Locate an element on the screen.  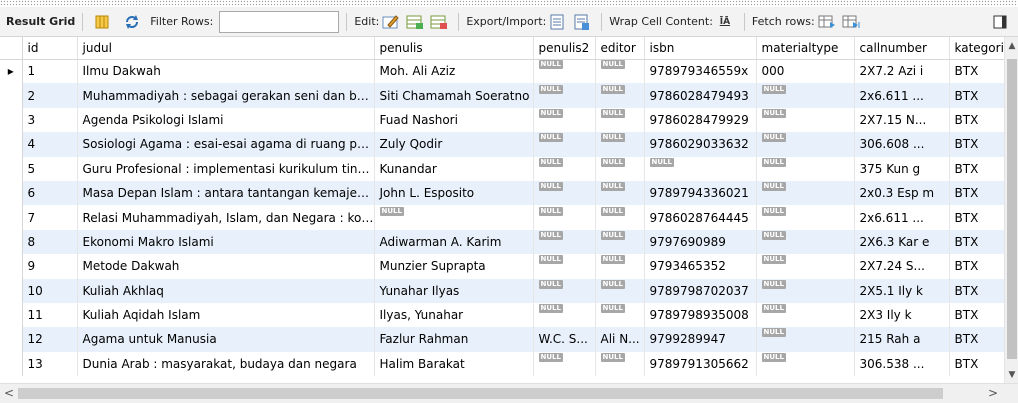
cell-penulis: Yunahar Ilyas is located at coordinates (454, 290).